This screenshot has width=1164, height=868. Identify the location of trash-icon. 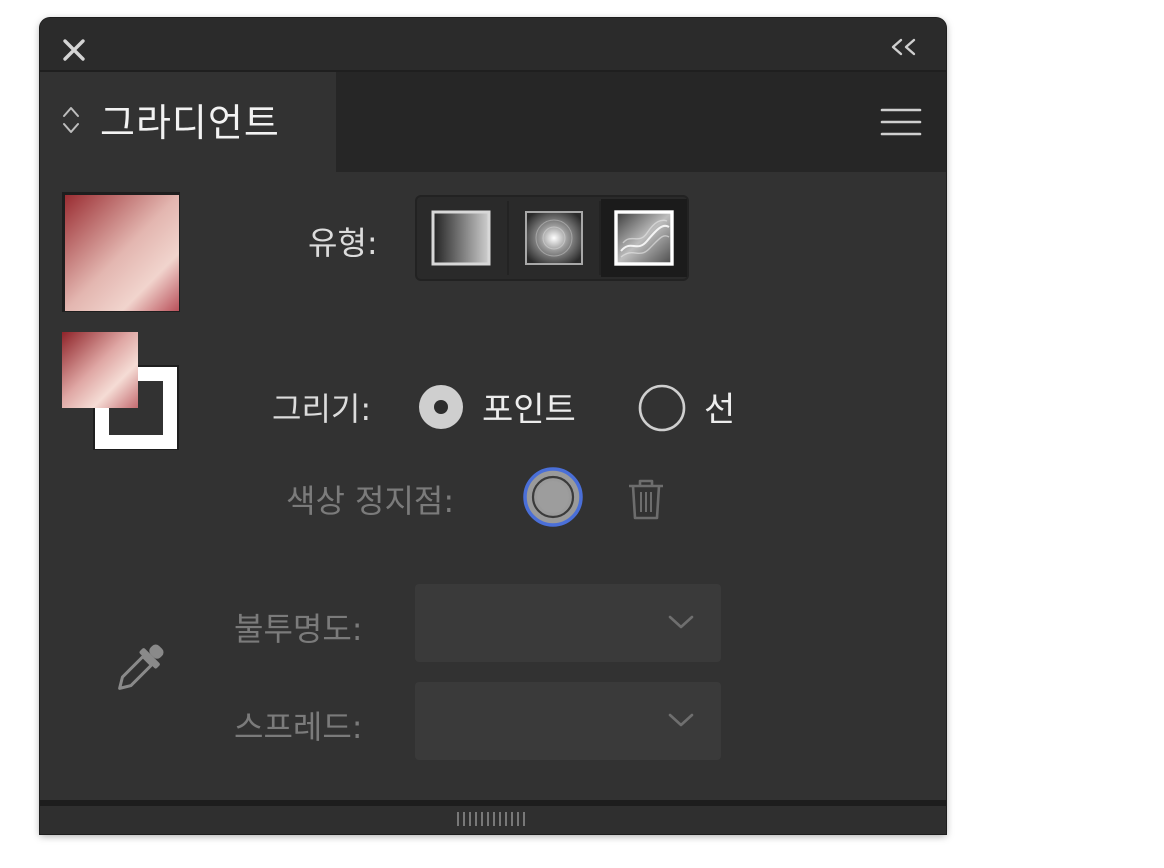
(646, 499).